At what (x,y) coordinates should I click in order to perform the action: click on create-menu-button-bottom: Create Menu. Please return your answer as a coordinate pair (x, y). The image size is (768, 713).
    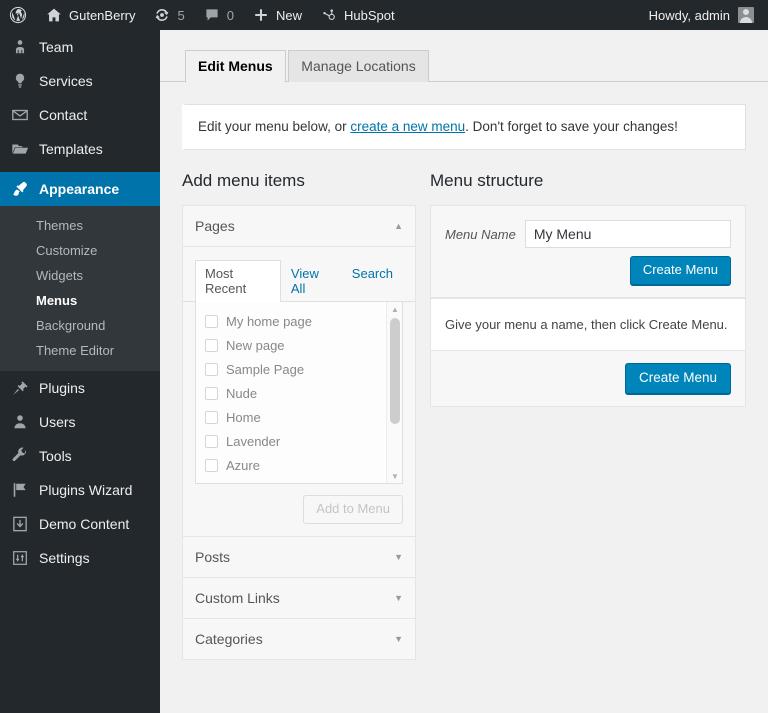
    Looking at the image, I should click on (677, 379).